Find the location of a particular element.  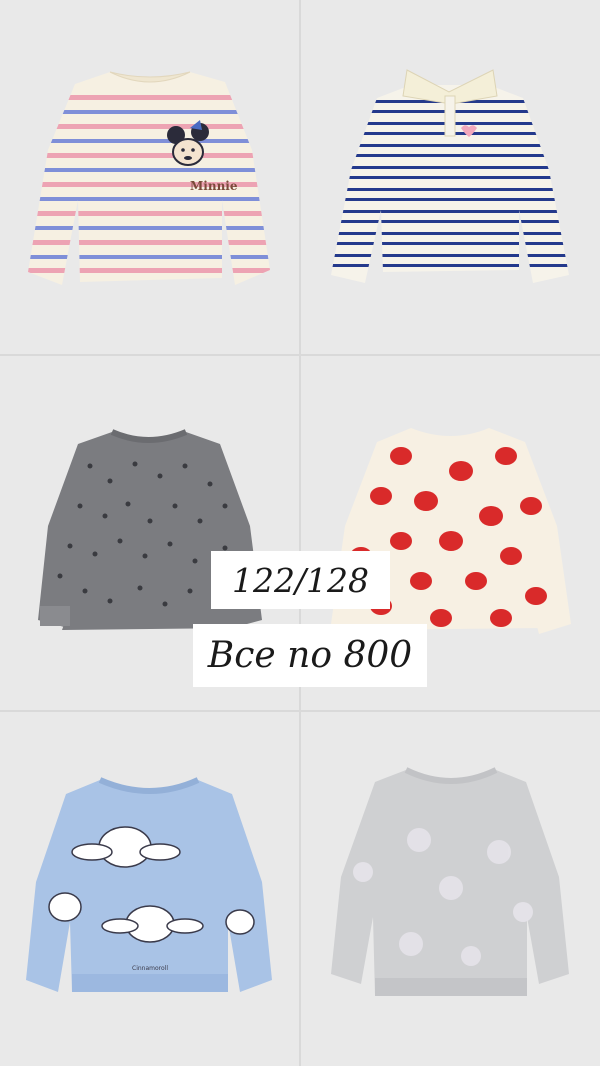

cinnamoroll-text: Cinnamoroll is located at coordinates (150, 968).